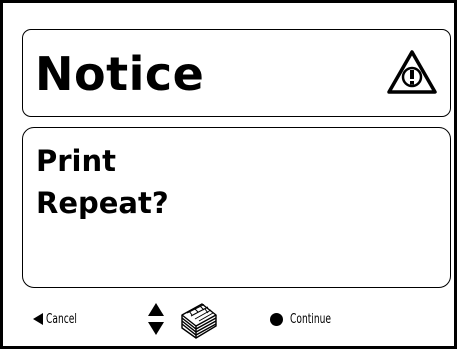 This screenshot has height=352, width=457. What do you see at coordinates (311, 319) in the screenshot?
I see `continue-label: Continue` at bounding box center [311, 319].